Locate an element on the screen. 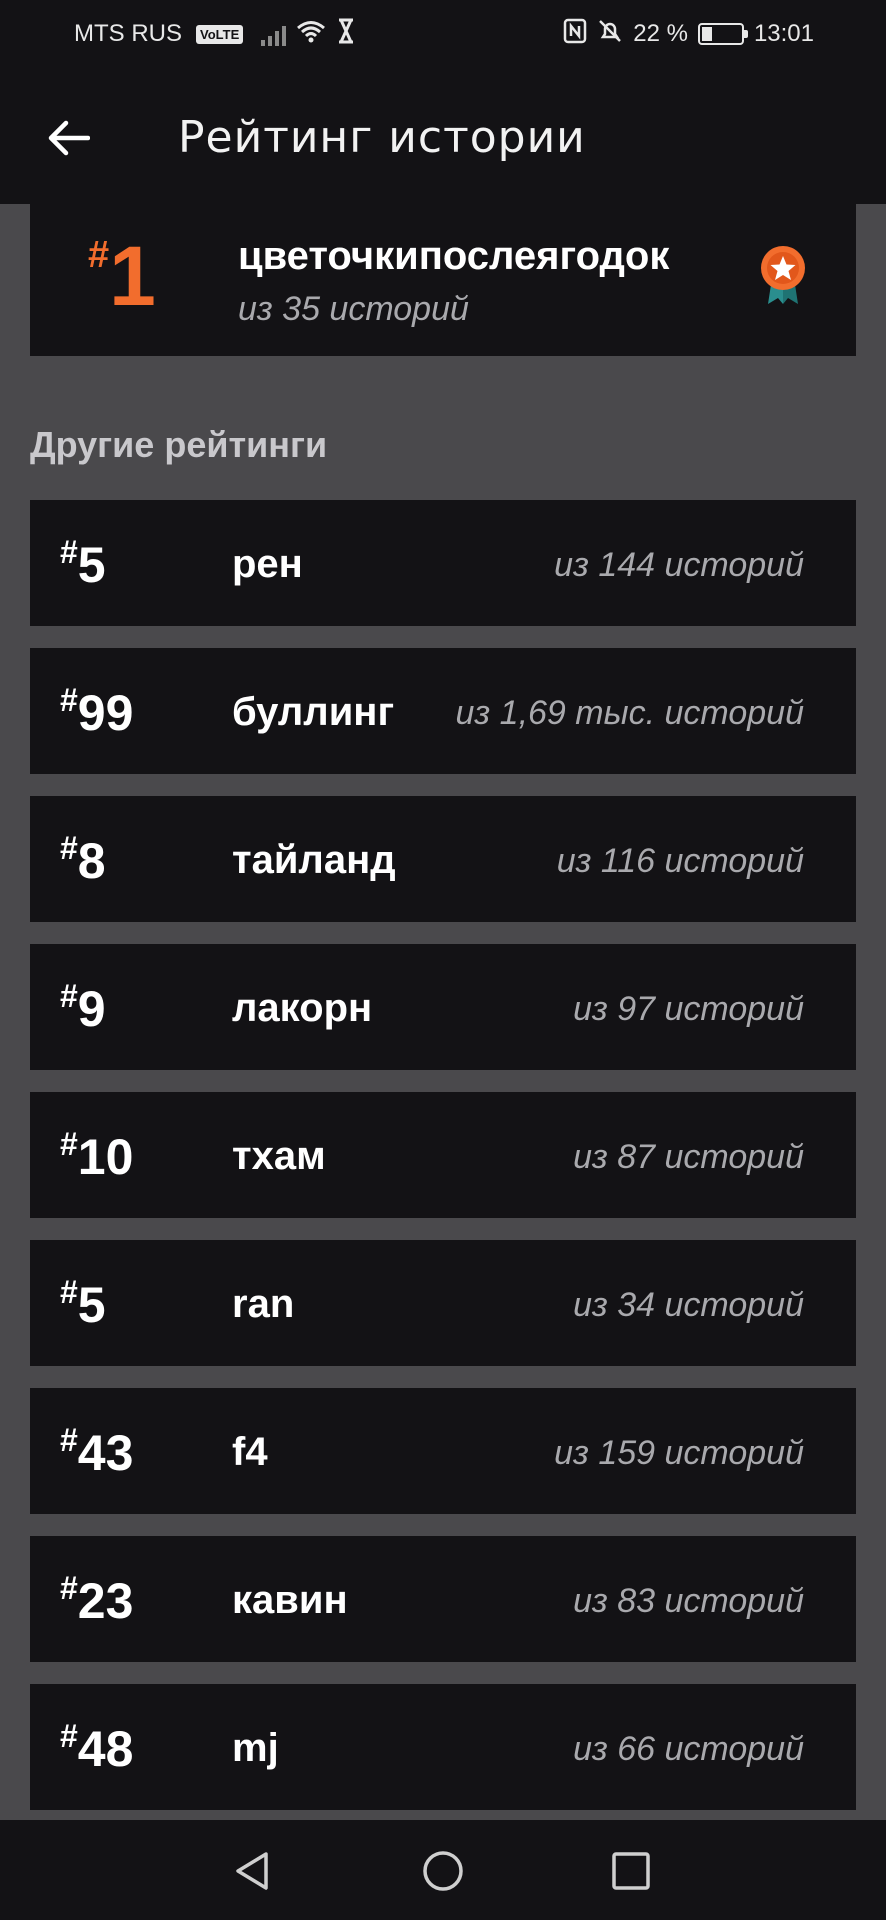 The width and height of the screenshot is (886, 1920). carrier-label: MTS RUS is located at coordinates (128, 33).